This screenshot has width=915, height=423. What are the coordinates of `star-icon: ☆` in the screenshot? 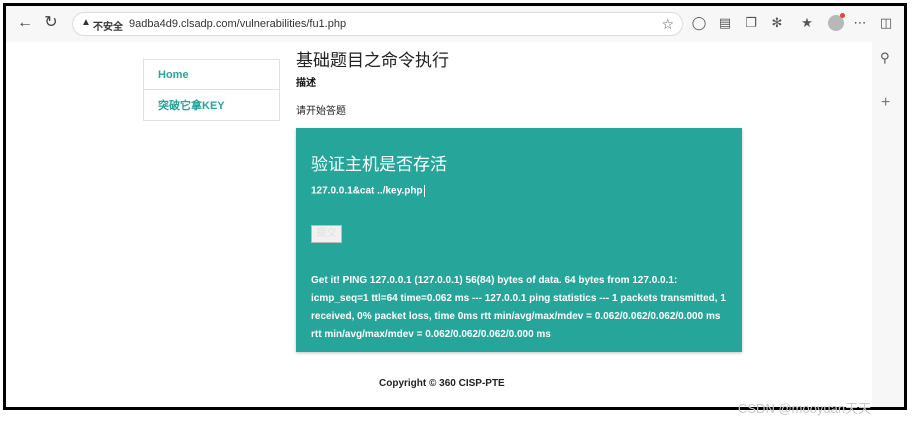 It's located at (667, 24).